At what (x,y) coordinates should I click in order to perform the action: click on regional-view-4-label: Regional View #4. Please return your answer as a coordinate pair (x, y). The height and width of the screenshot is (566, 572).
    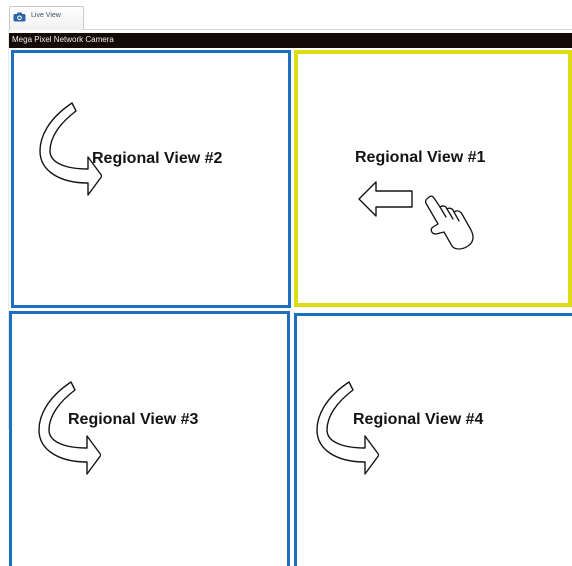
    Looking at the image, I should click on (418, 419).